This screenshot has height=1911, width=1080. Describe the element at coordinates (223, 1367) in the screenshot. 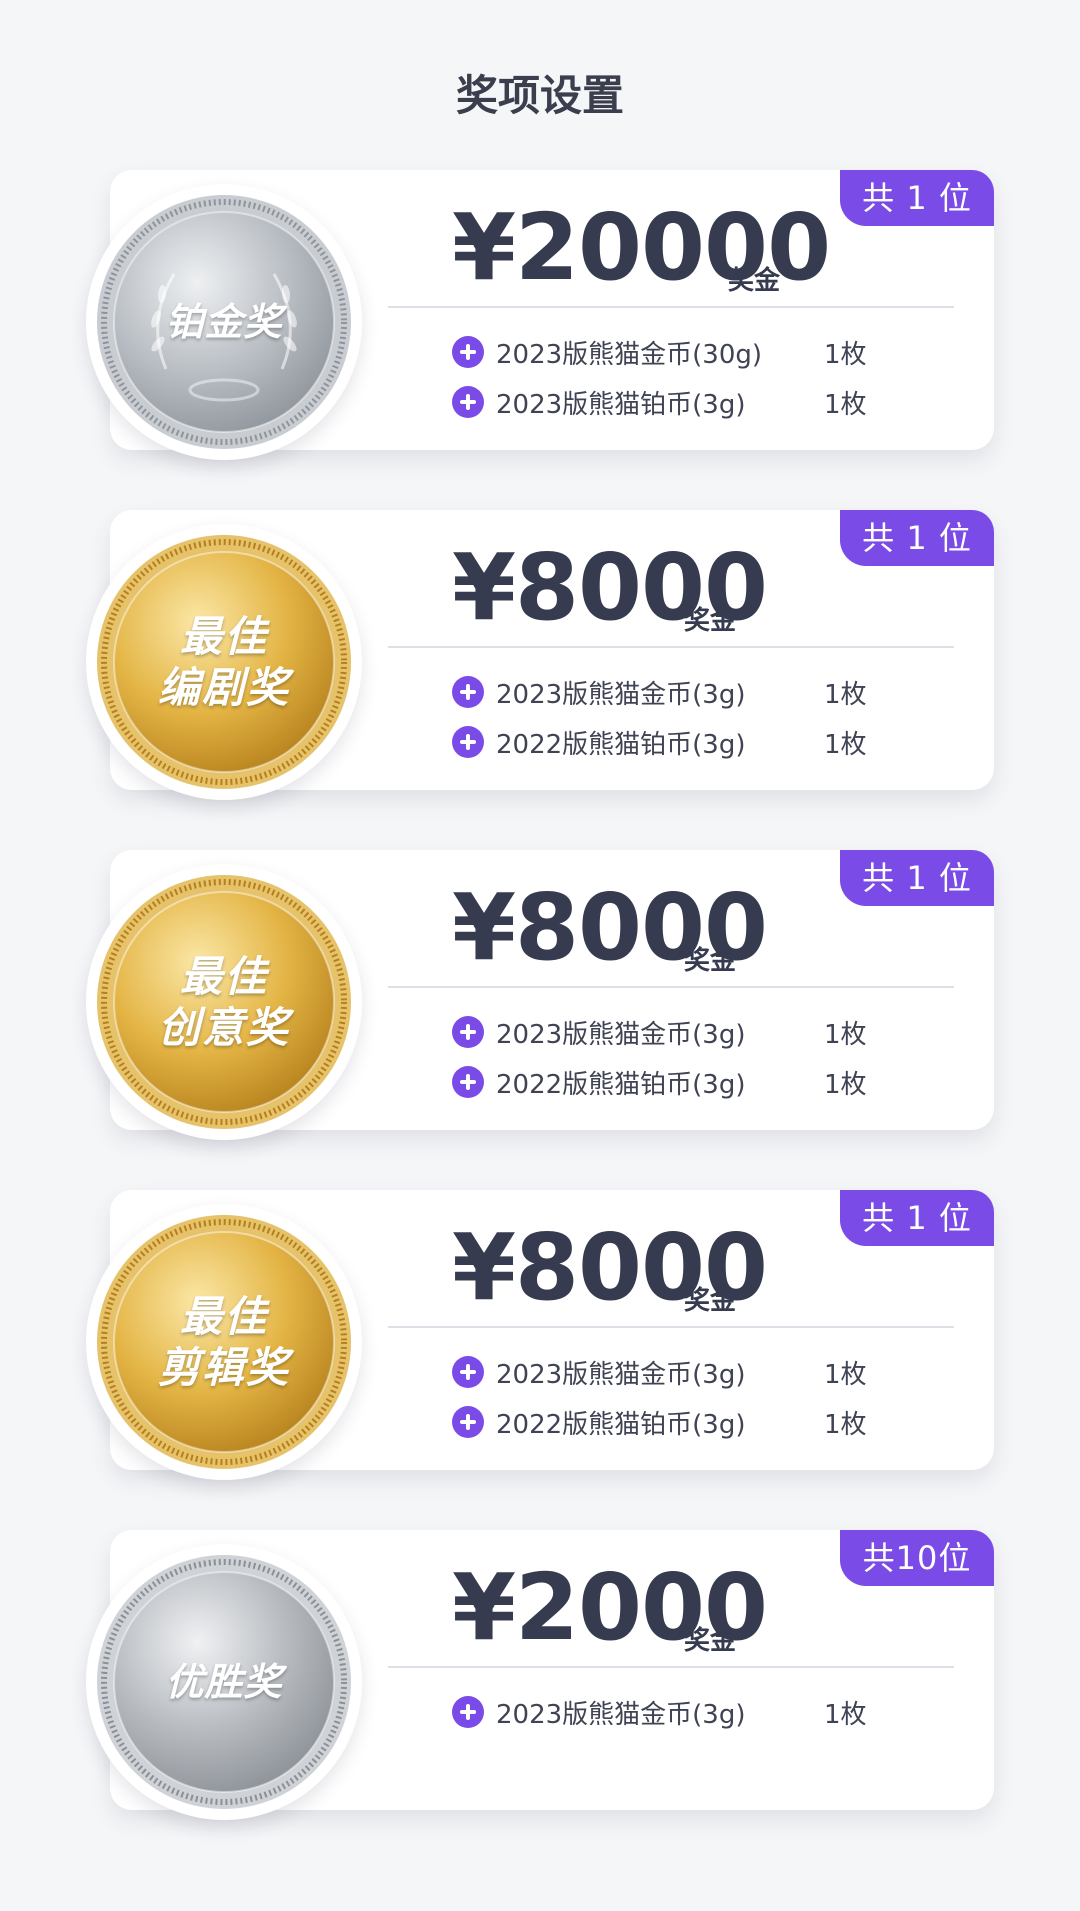

I see `medal-label-line: 剪辑奖` at that location.